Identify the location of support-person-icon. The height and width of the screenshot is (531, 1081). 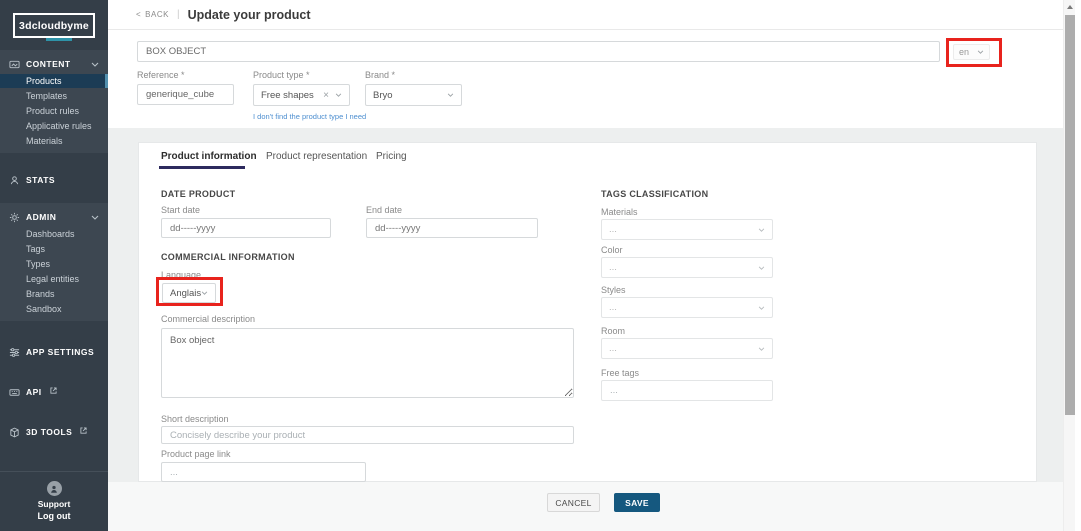
(54, 488).